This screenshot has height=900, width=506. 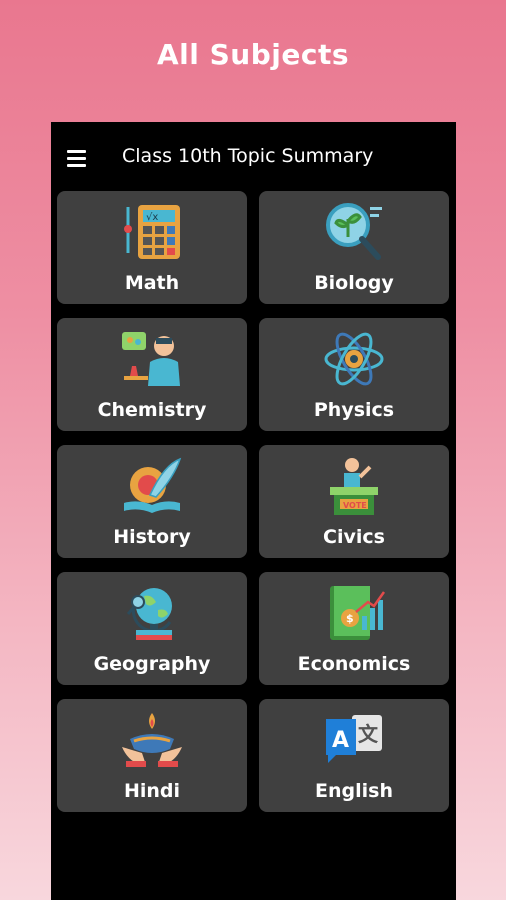 What do you see at coordinates (152, 359) in the screenshot?
I see `scientist-lab-icon` at bounding box center [152, 359].